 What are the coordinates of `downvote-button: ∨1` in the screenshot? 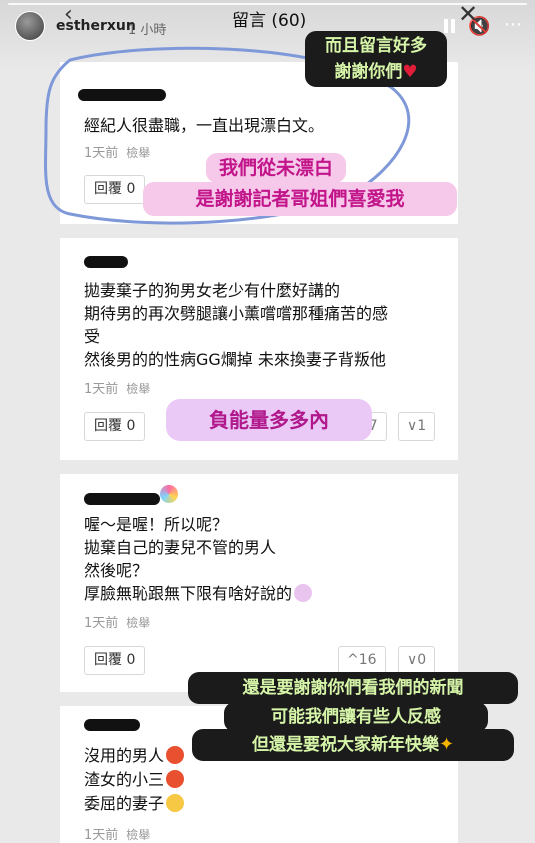 It's located at (417, 426).